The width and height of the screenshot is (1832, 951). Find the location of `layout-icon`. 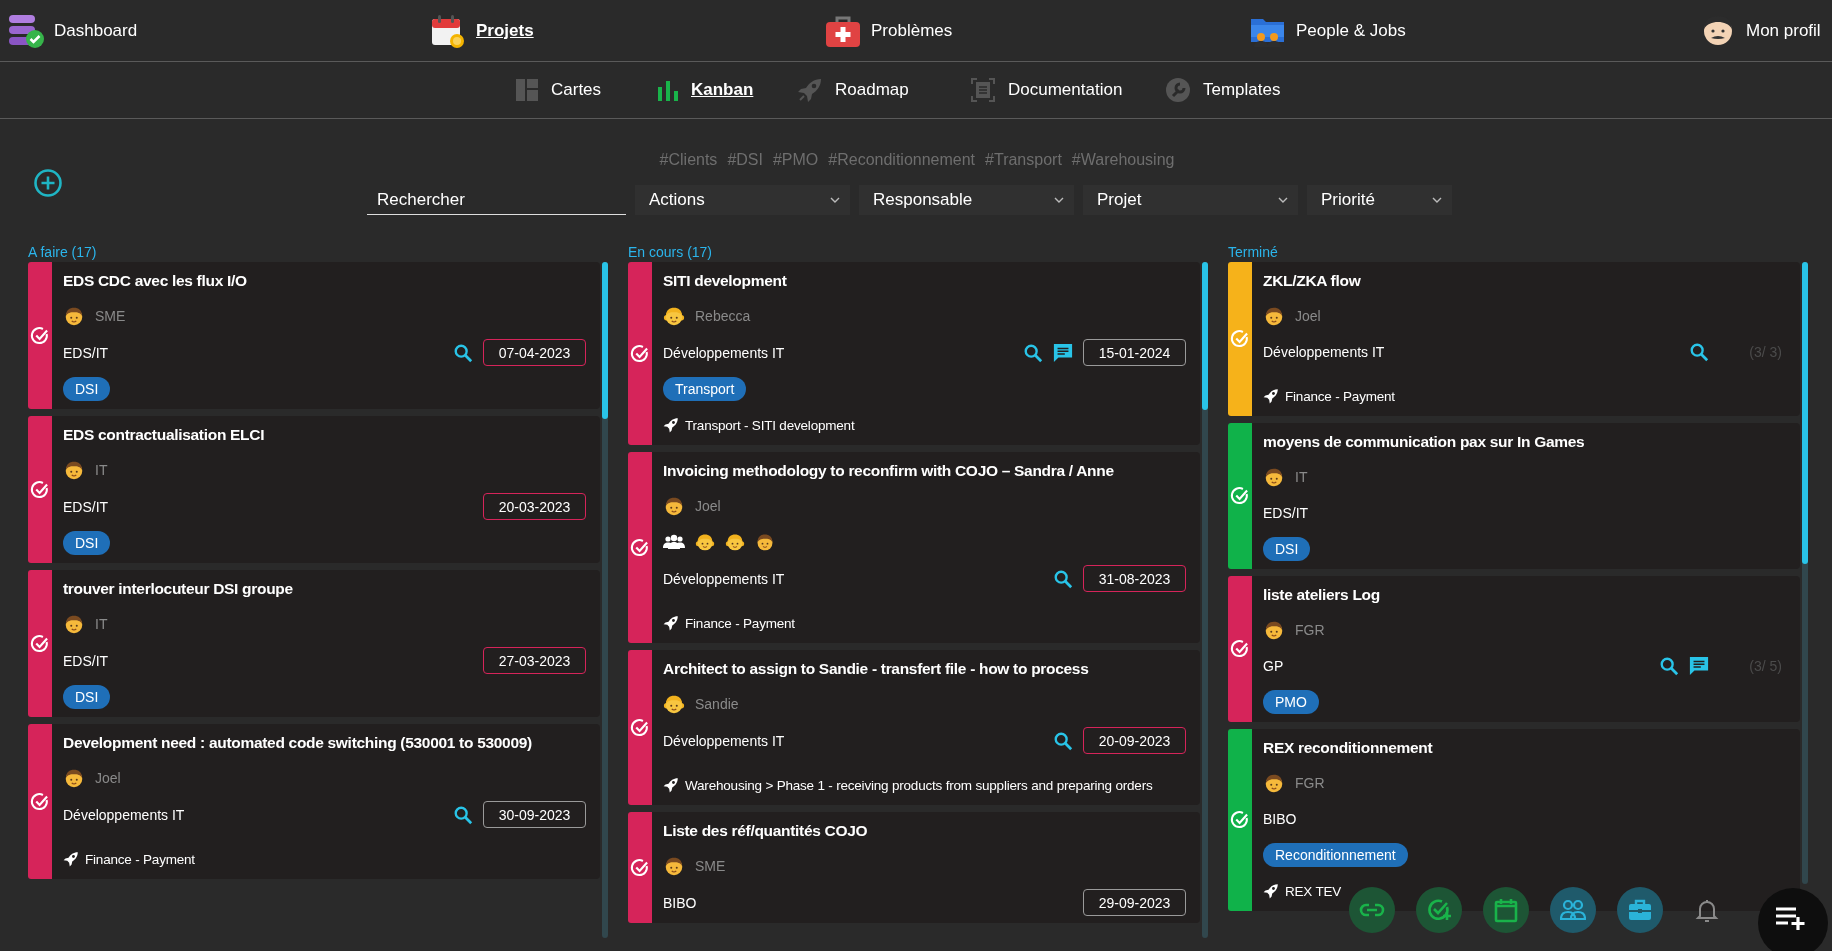

layout-icon is located at coordinates (527, 90).